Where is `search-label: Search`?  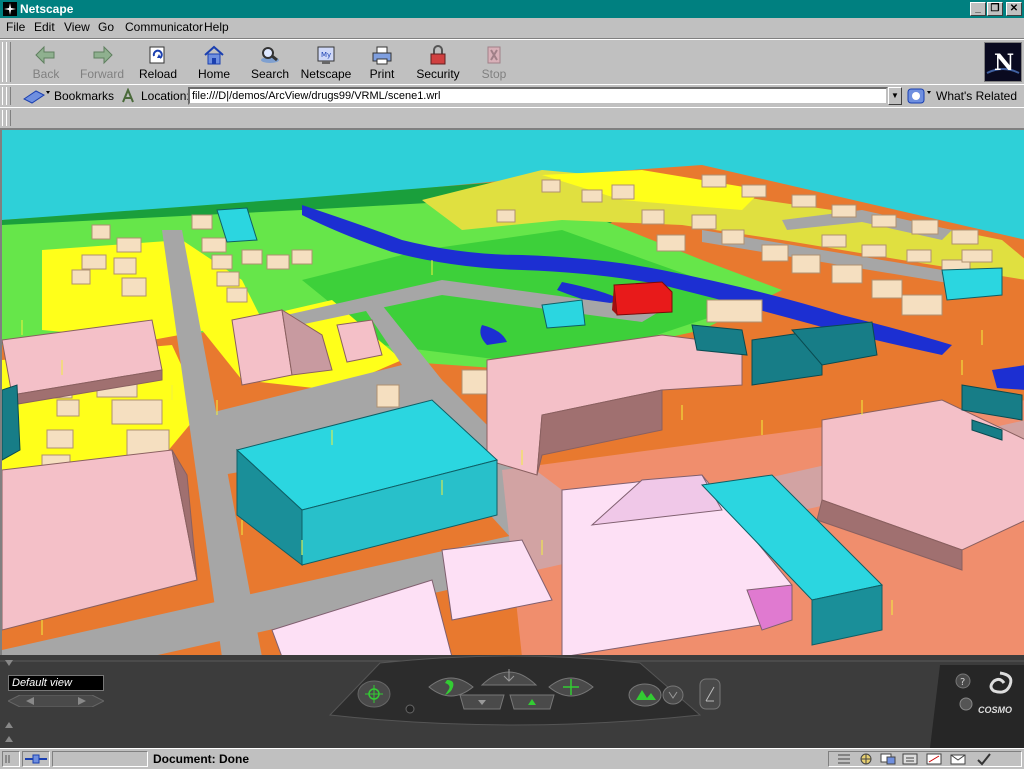
search-label: Search is located at coordinates (270, 74).